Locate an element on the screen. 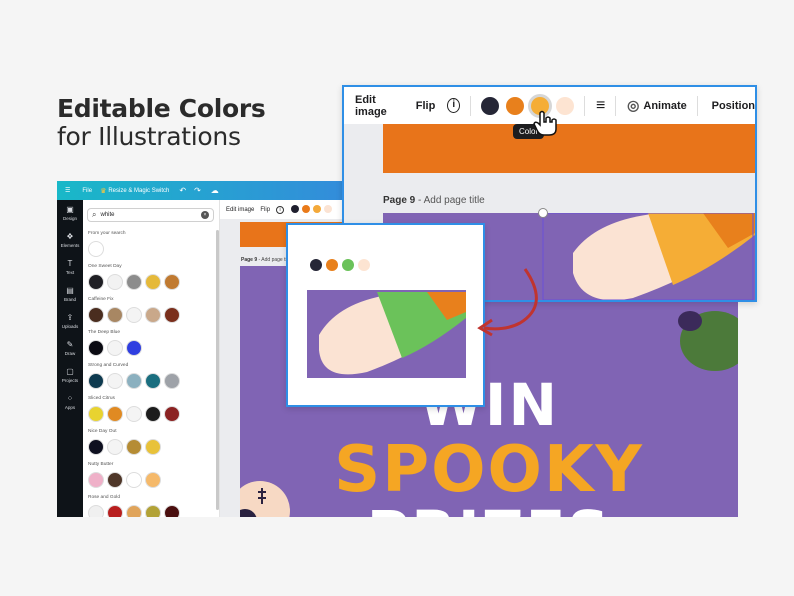  rail-item-brand: ▤ Brand is located at coordinates (70, 294).